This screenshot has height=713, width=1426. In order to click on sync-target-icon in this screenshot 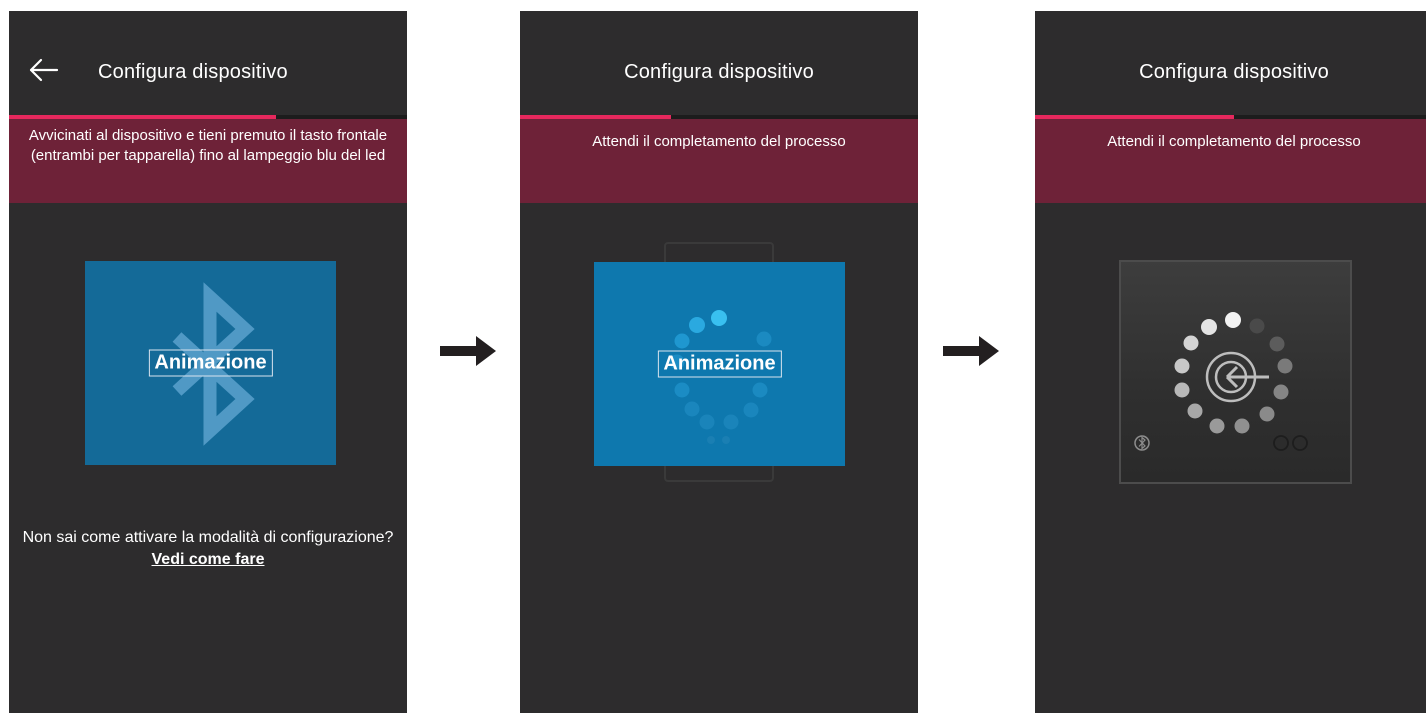, I will do `click(1221, 381)`.